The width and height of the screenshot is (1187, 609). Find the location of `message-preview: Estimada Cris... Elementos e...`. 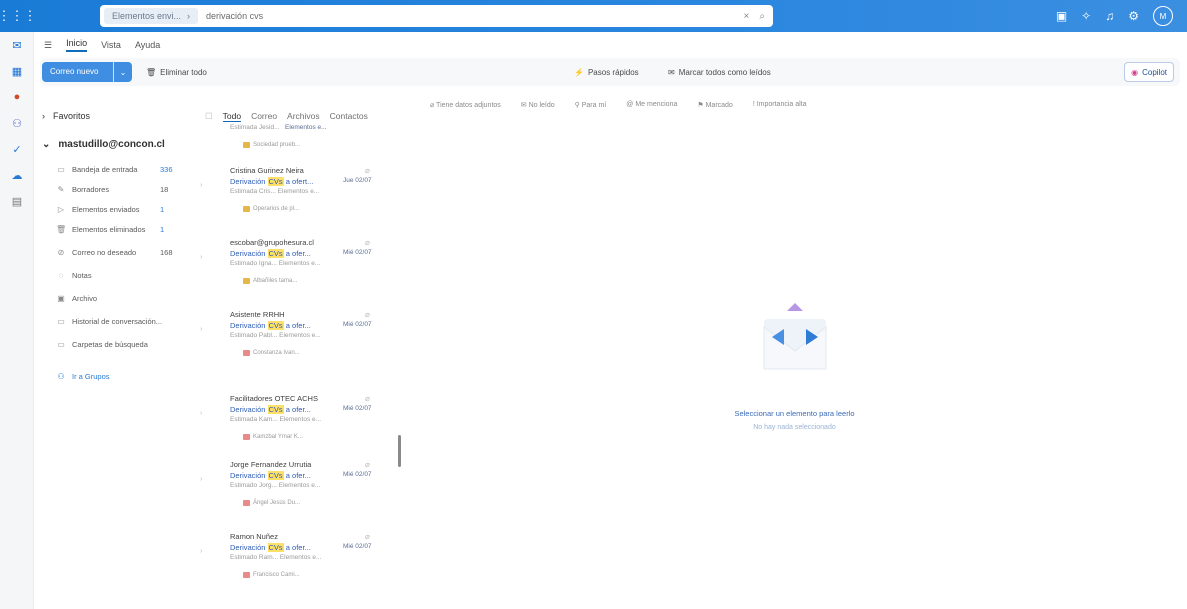

message-preview: Estimada Cris... Elementos e... is located at coordinates (275, 191).